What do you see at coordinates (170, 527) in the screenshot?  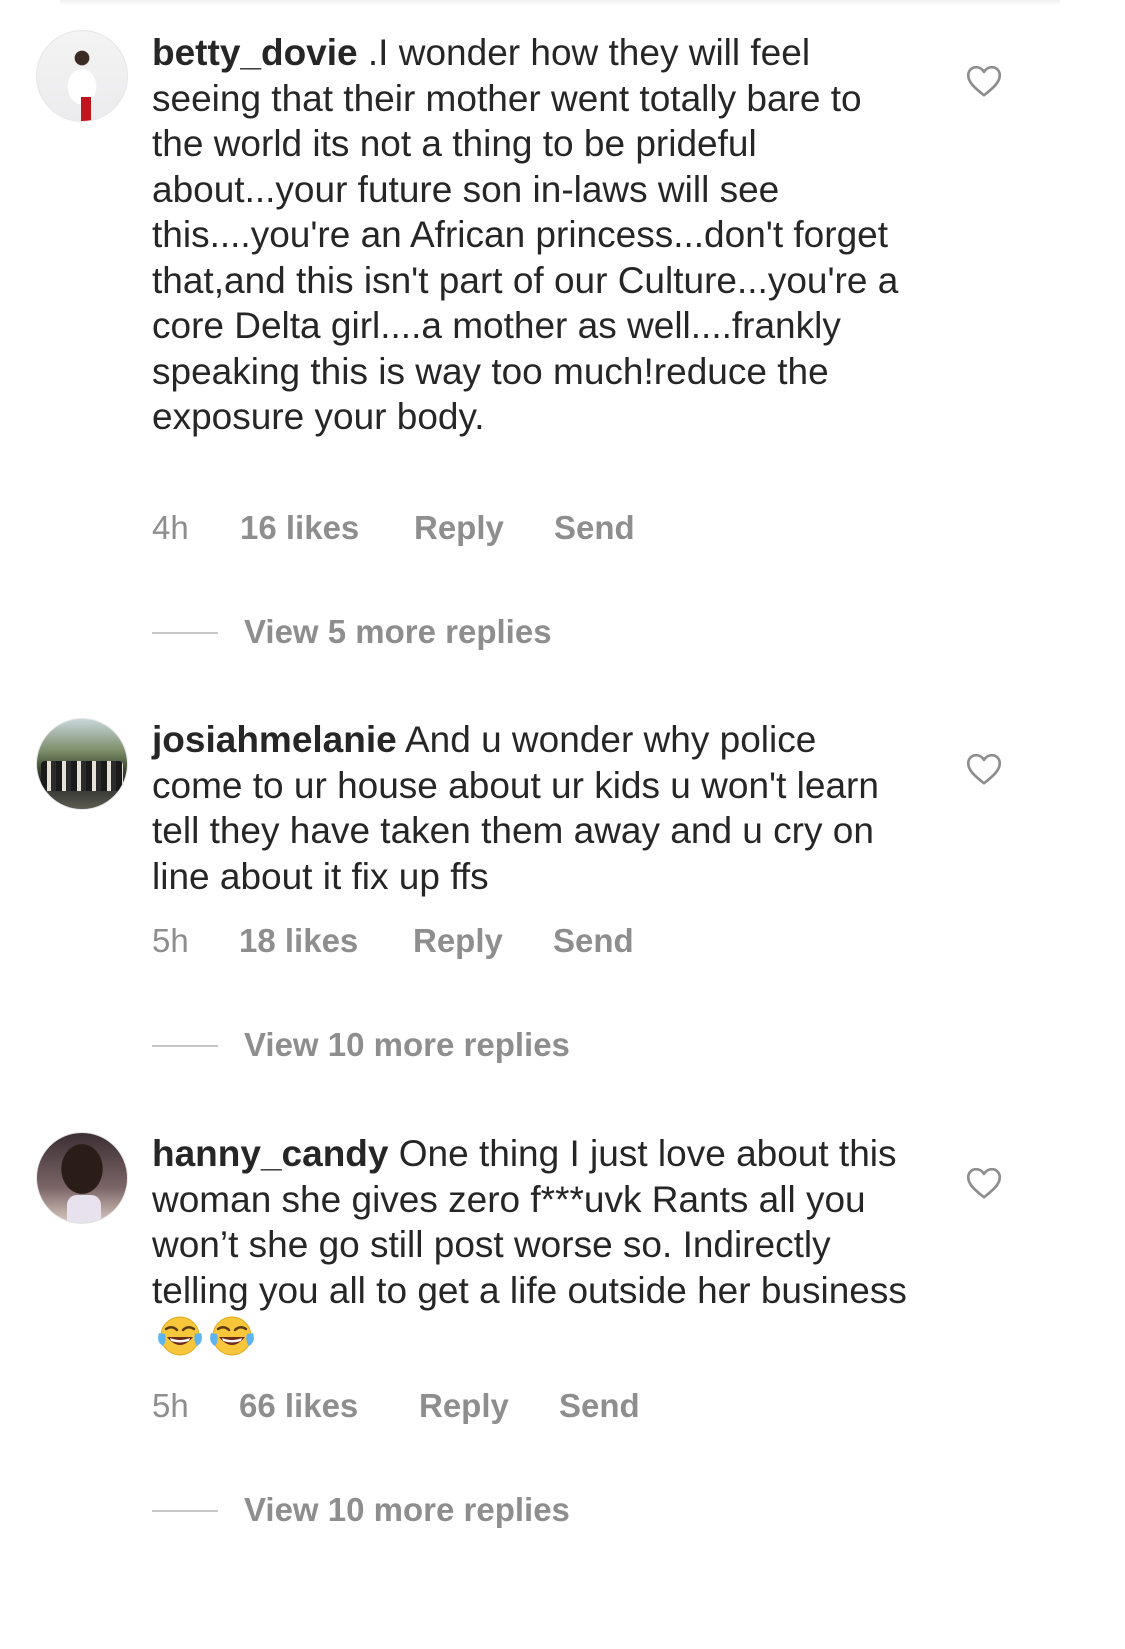 I see `timestamp: 4h` at bounding box center [170, 527].